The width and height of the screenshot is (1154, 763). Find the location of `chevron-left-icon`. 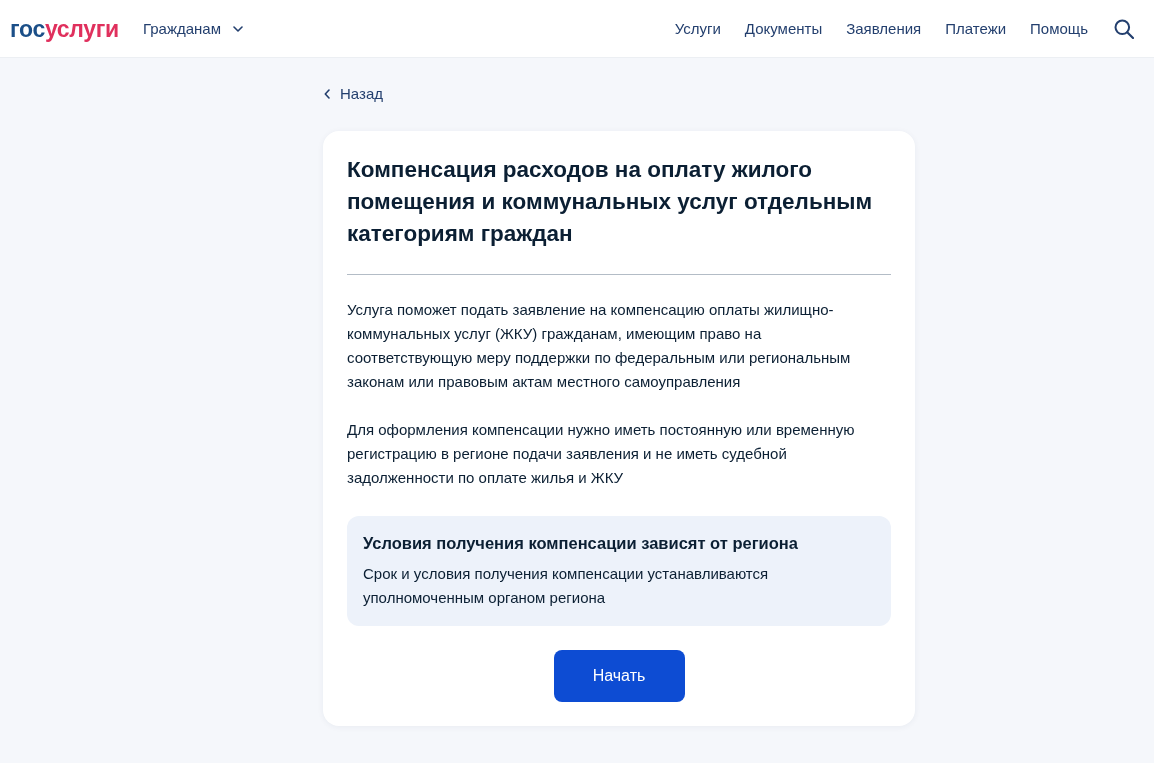

chevron-left-icon is located at coordinates (327, 94).